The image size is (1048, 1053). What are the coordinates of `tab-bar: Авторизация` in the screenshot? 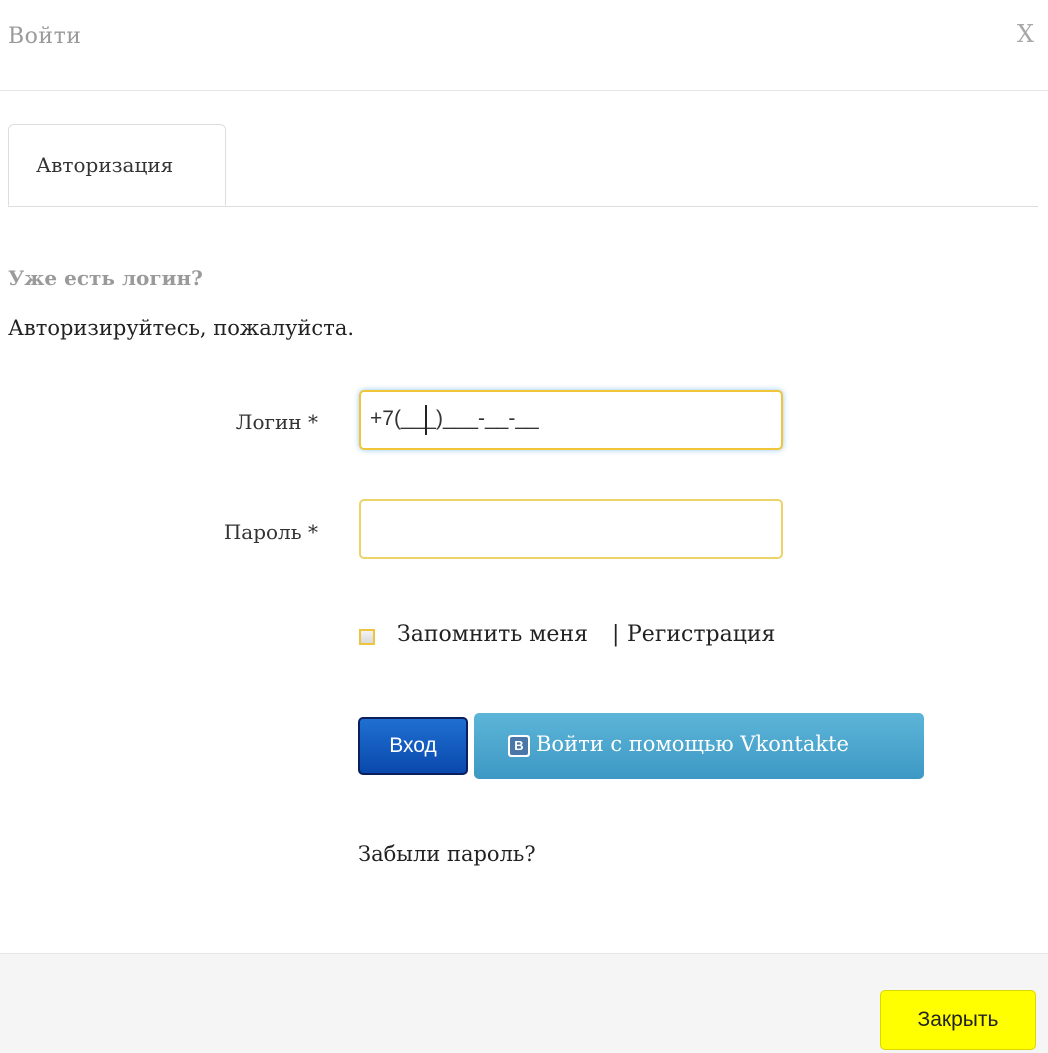 It's located at (523, 165).